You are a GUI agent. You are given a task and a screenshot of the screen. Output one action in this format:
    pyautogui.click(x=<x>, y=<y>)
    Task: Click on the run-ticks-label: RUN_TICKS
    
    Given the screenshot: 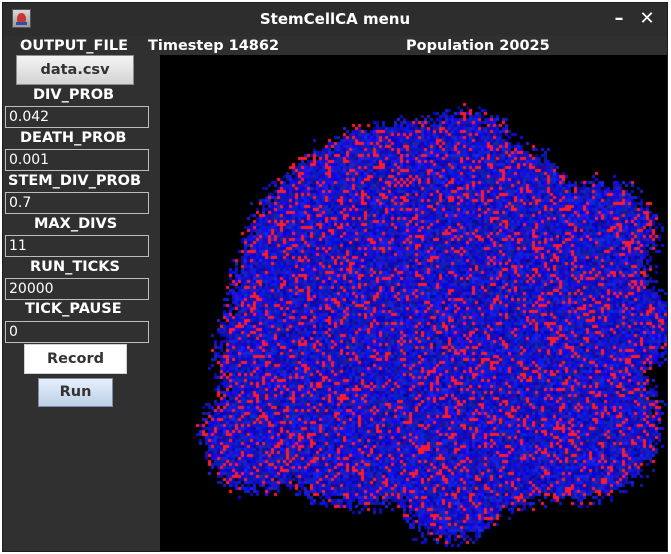 What is the action you would take?
    pyautogui.click(x=75, y=267)
    